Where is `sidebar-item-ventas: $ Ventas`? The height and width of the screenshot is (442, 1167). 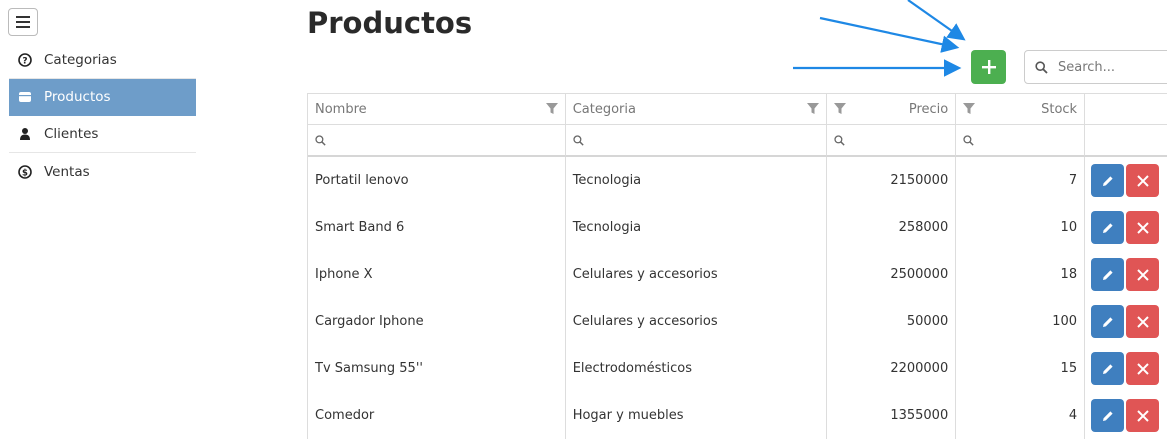 sidebar-item-ventas: $ Ventas is located at coordinates (102, 171).